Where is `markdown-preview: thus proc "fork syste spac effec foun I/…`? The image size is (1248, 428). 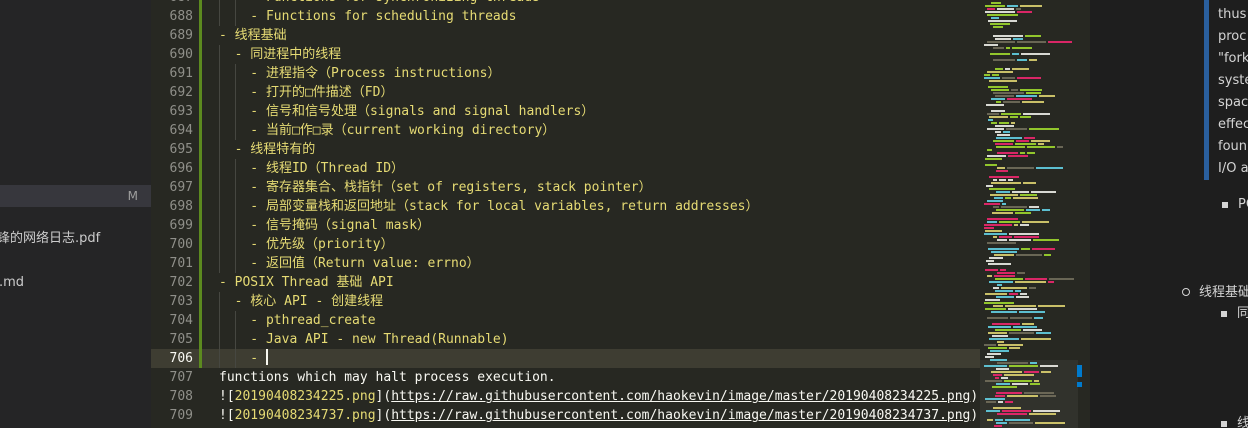
markdown-preview: thus proc "fork syste spac effec foun I/… is located at coordinates (1169, 214).